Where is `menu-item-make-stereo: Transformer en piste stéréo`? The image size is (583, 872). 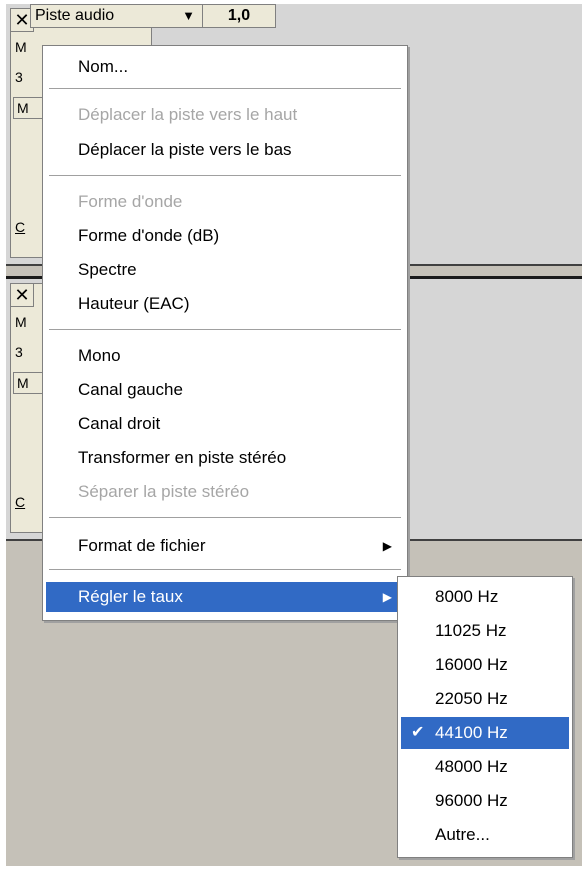
menu-item-make-stereo: Transformer en piste stéréo is located at coordinates (225, 458).